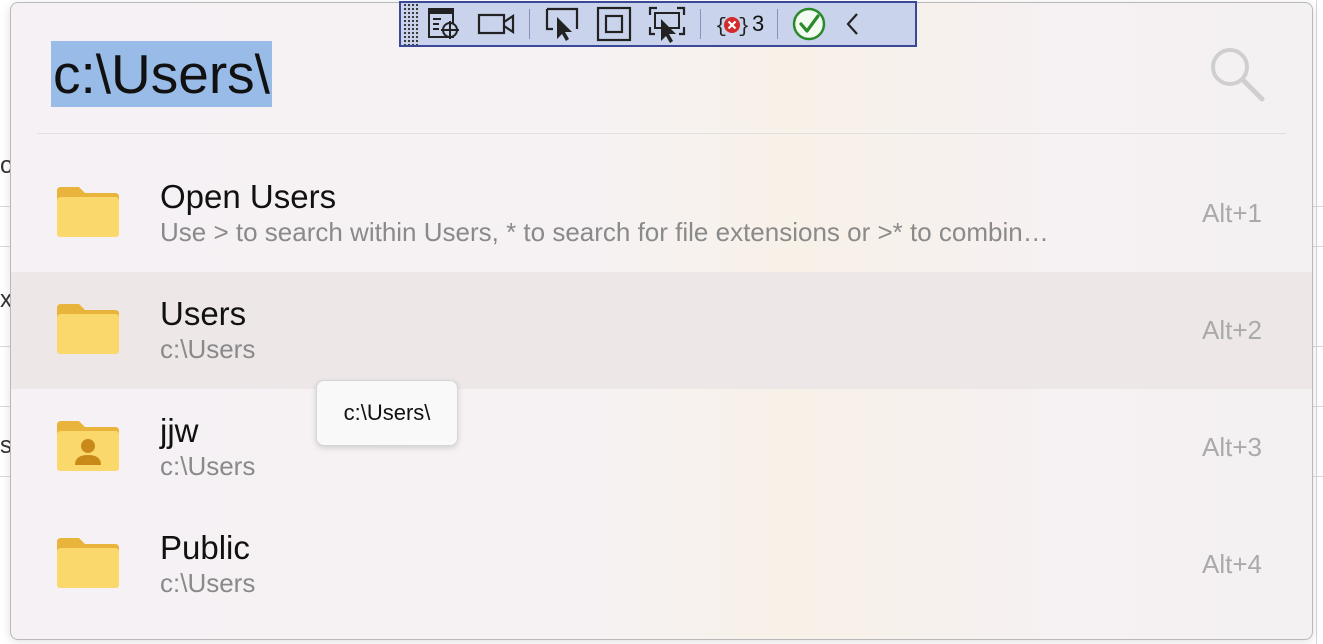  I want to click on debug-toolbar: { } 3, so click(658, 24).